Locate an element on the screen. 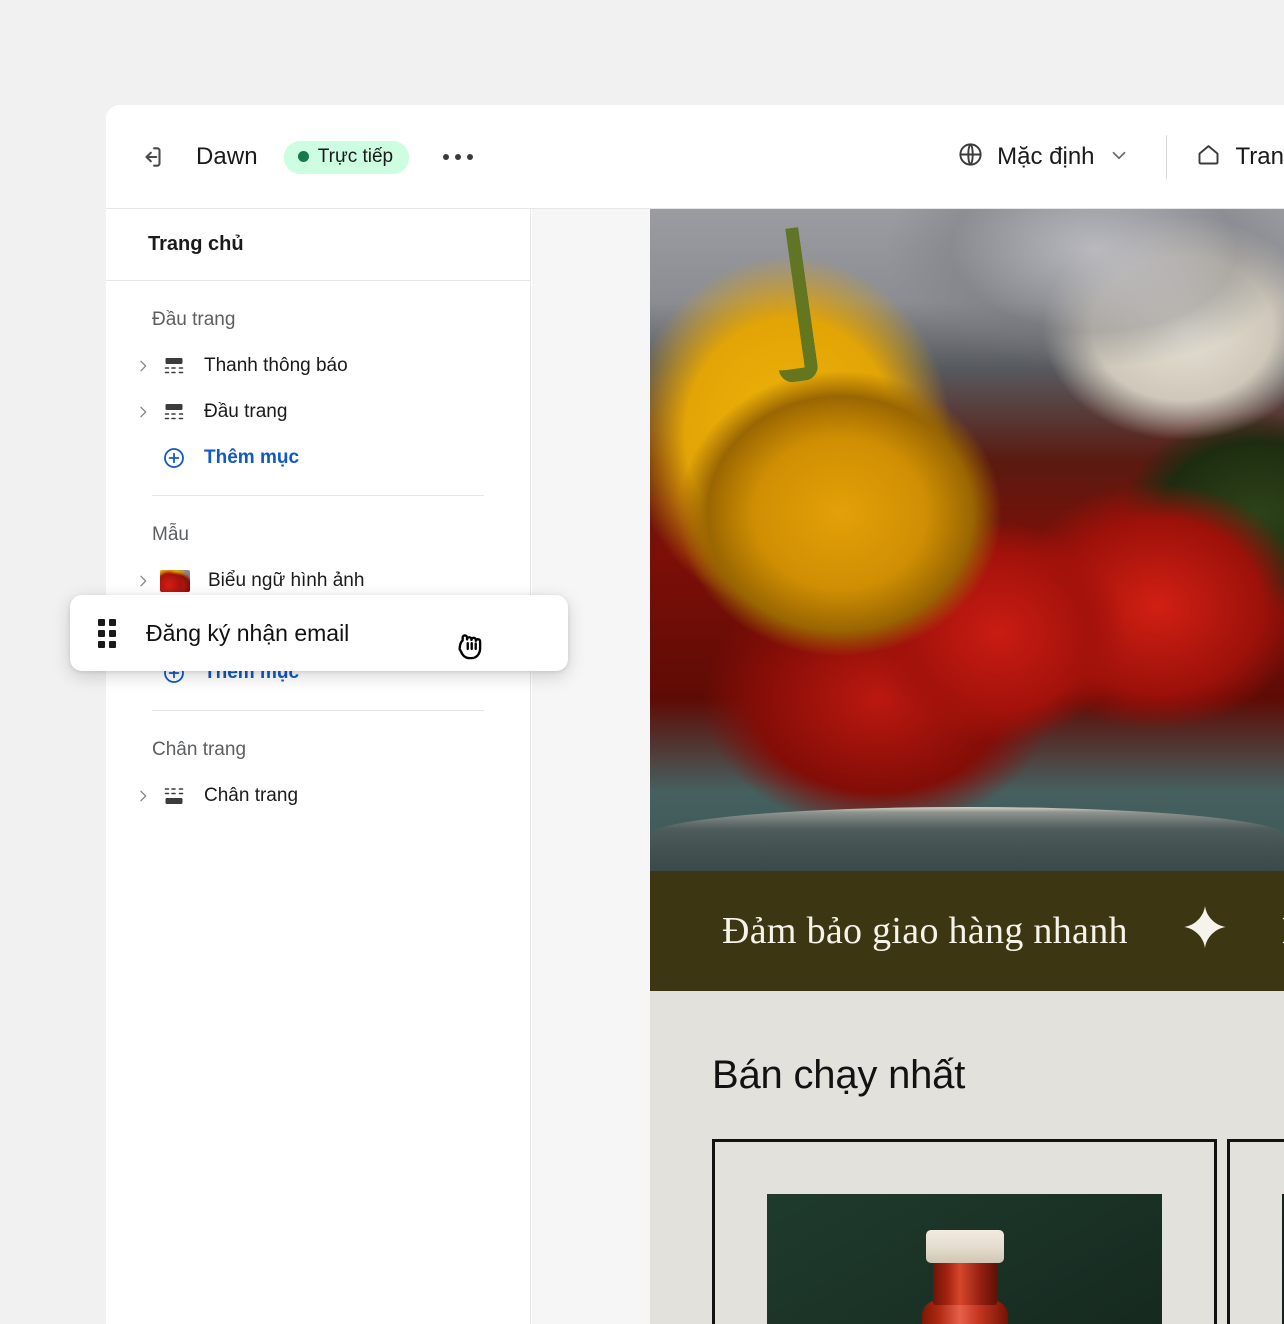  page-selector: Tran is located at coordinates (1239, 157).